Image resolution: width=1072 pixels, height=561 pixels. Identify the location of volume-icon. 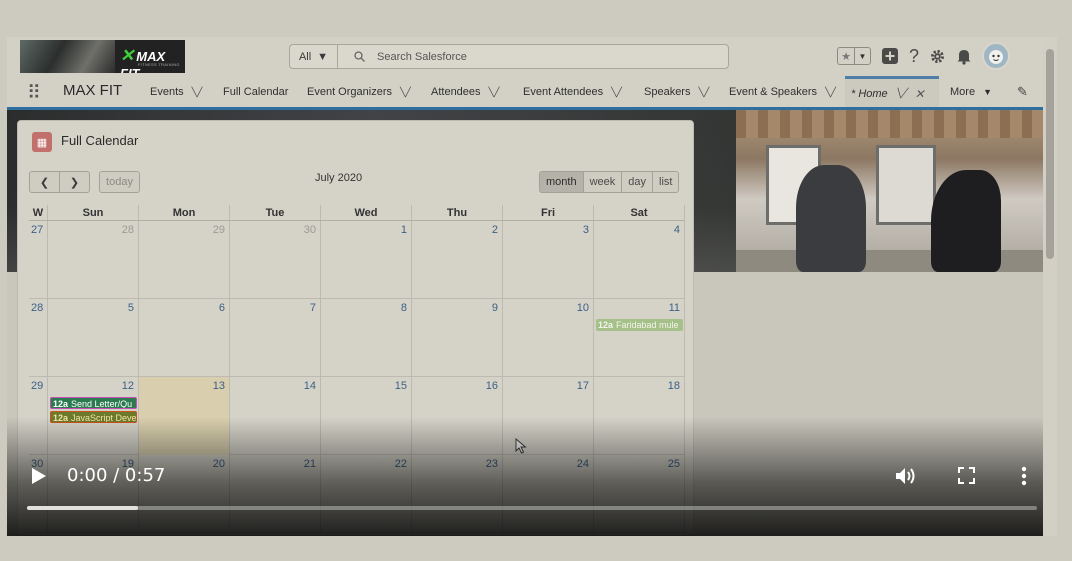
(906, 476).